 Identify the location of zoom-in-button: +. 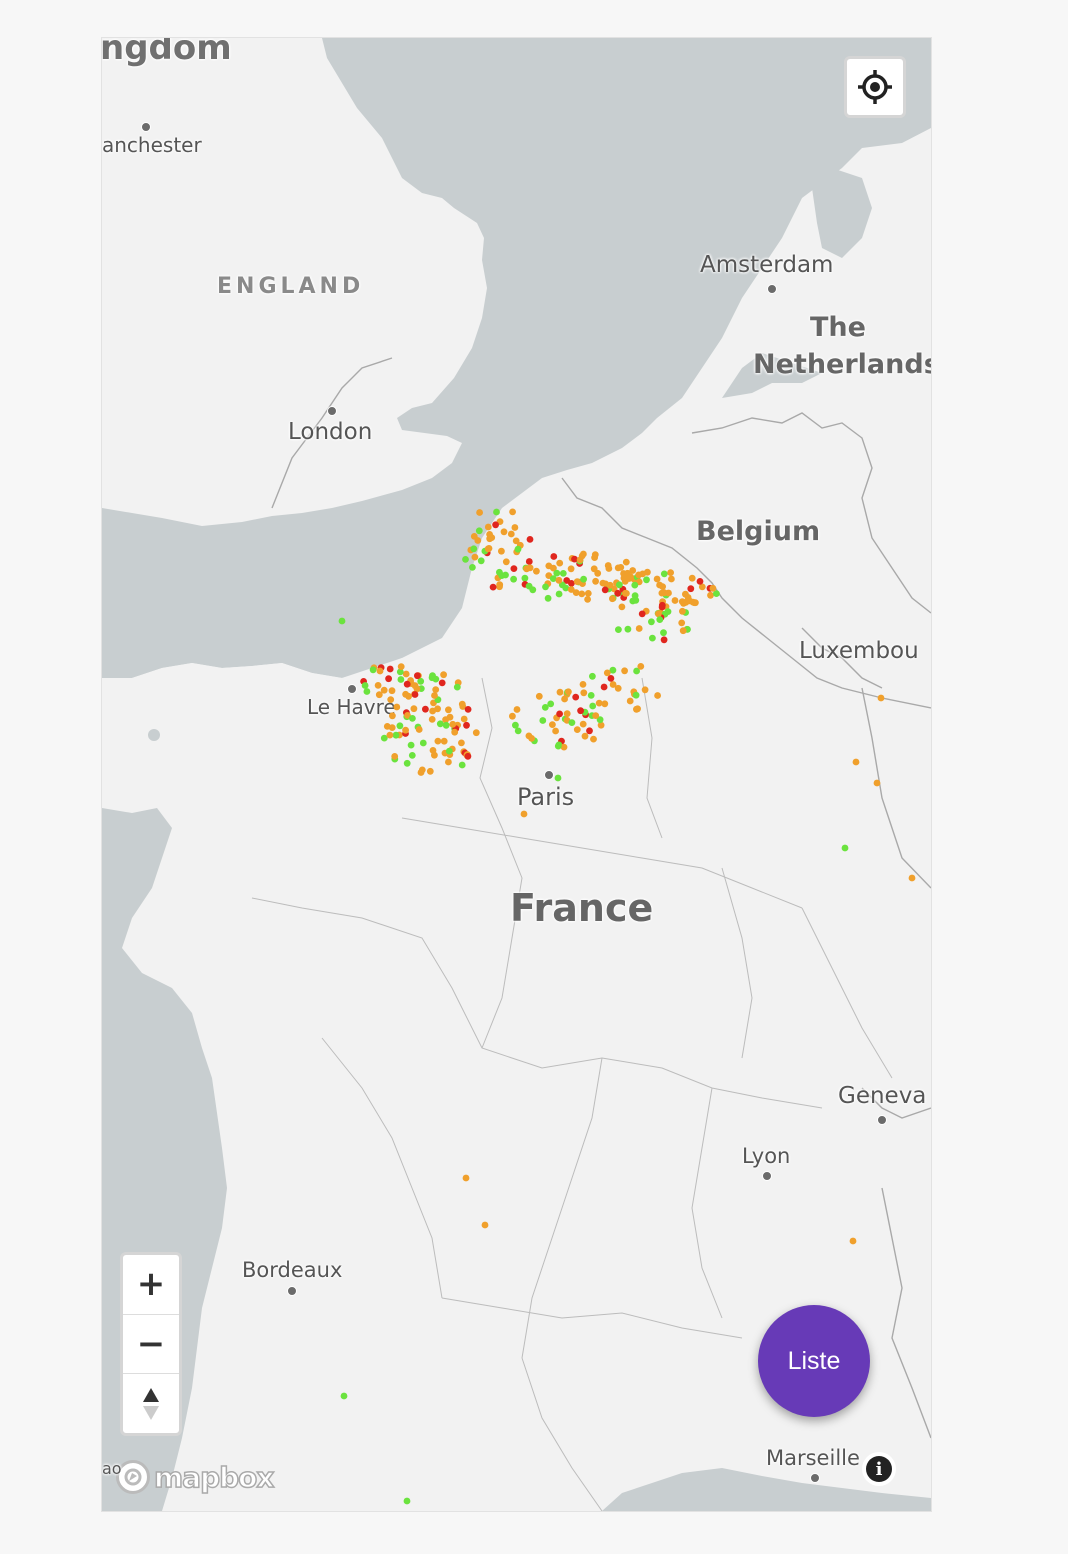
(151, 1285).